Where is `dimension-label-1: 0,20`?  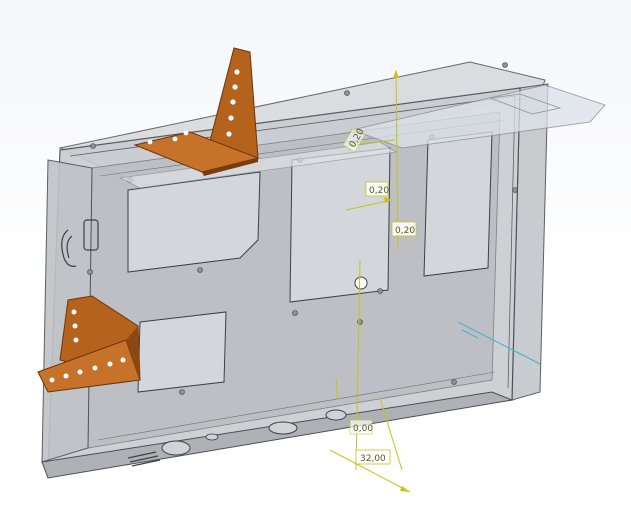 dimension-label-1: 0,20 is located at coordinates (377, 189).